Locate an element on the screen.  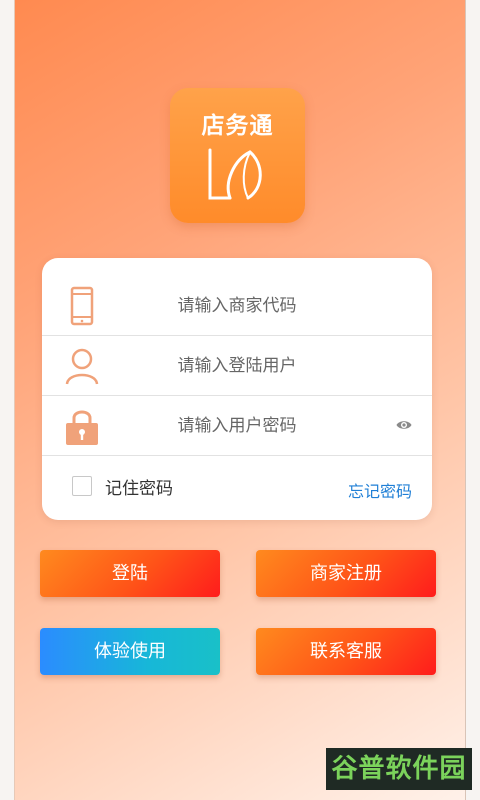
username-field: 请输入登陆用户 is located at coordinates (237, 366).